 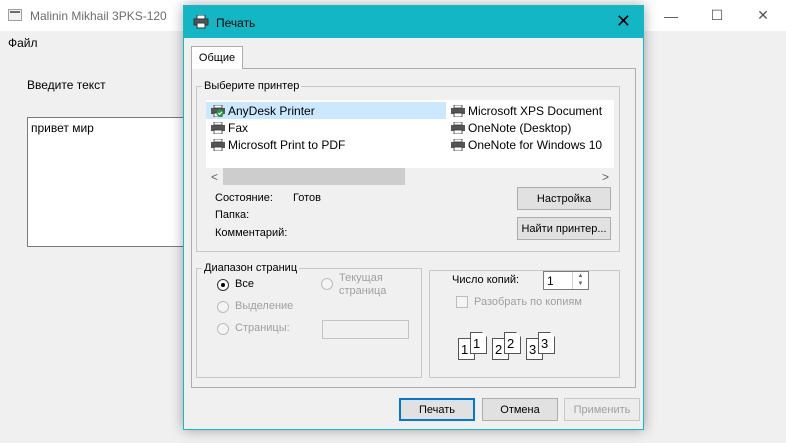 I want to click on range-selection-radio: Выделение, so click(x=255, y=306).